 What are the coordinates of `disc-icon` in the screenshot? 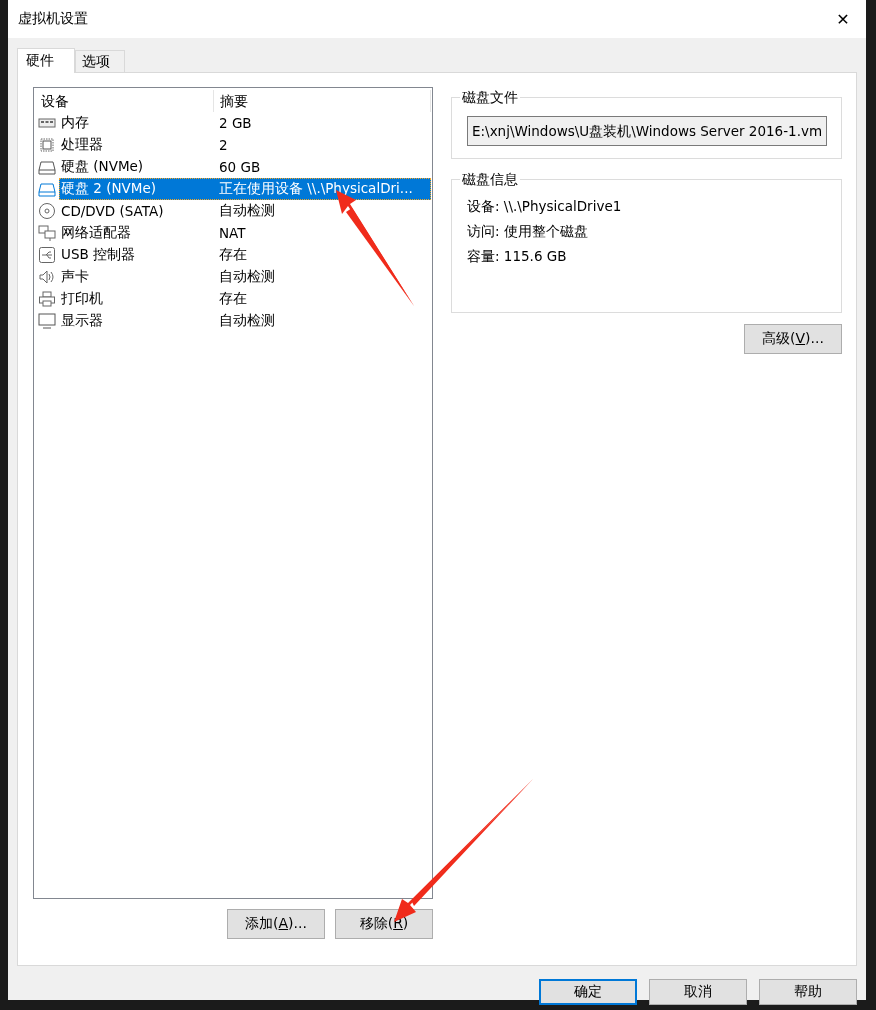 It's located at (47, 211).